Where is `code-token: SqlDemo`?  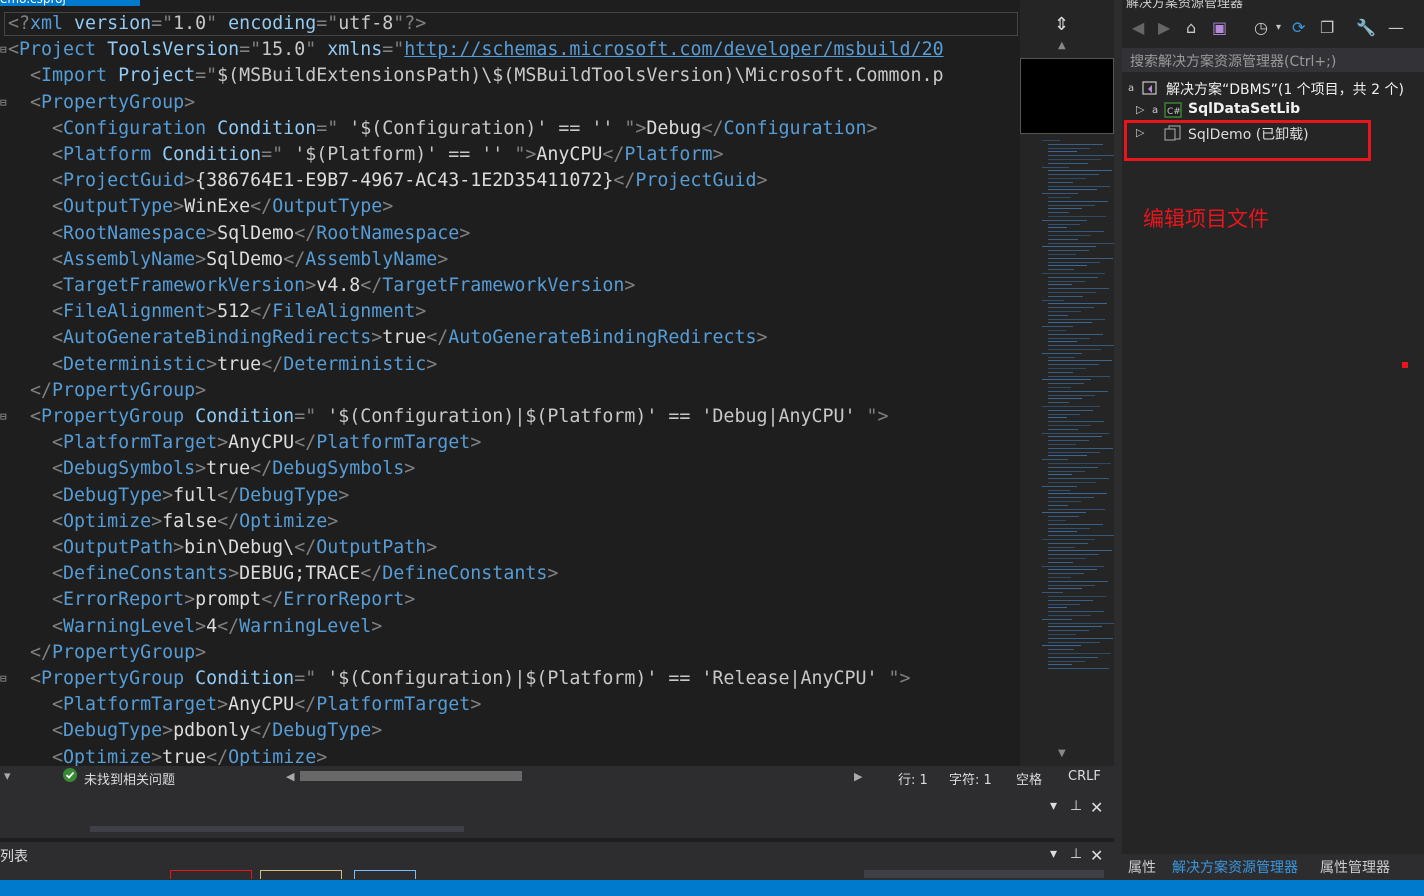
code-token: SqlDemo is located at coordinates (256, 233).